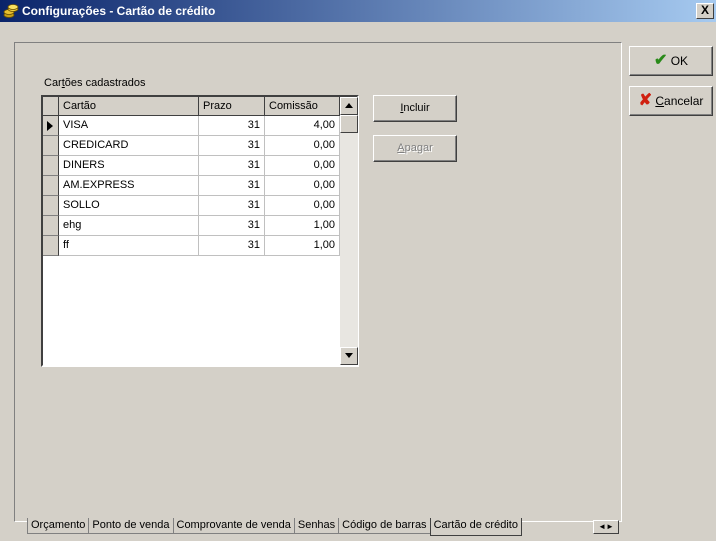 Image resolution: width=716 pixels, height=541 pixels. Describe the element at coordinates (358, 11) in the screenshot. I see `title-bar: Configurações - Cartão de crédito X` at that location.